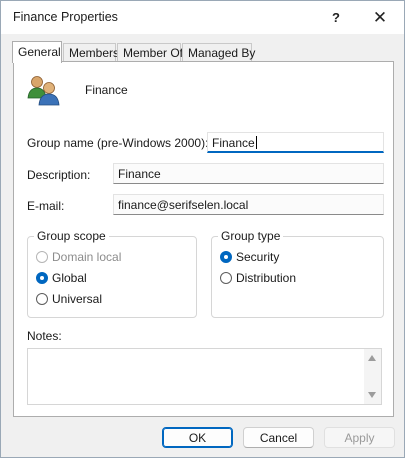 The height and width of the screenshot is (458, 405). I want to click on type-distribution-label: Distribution, so click(266, 278).